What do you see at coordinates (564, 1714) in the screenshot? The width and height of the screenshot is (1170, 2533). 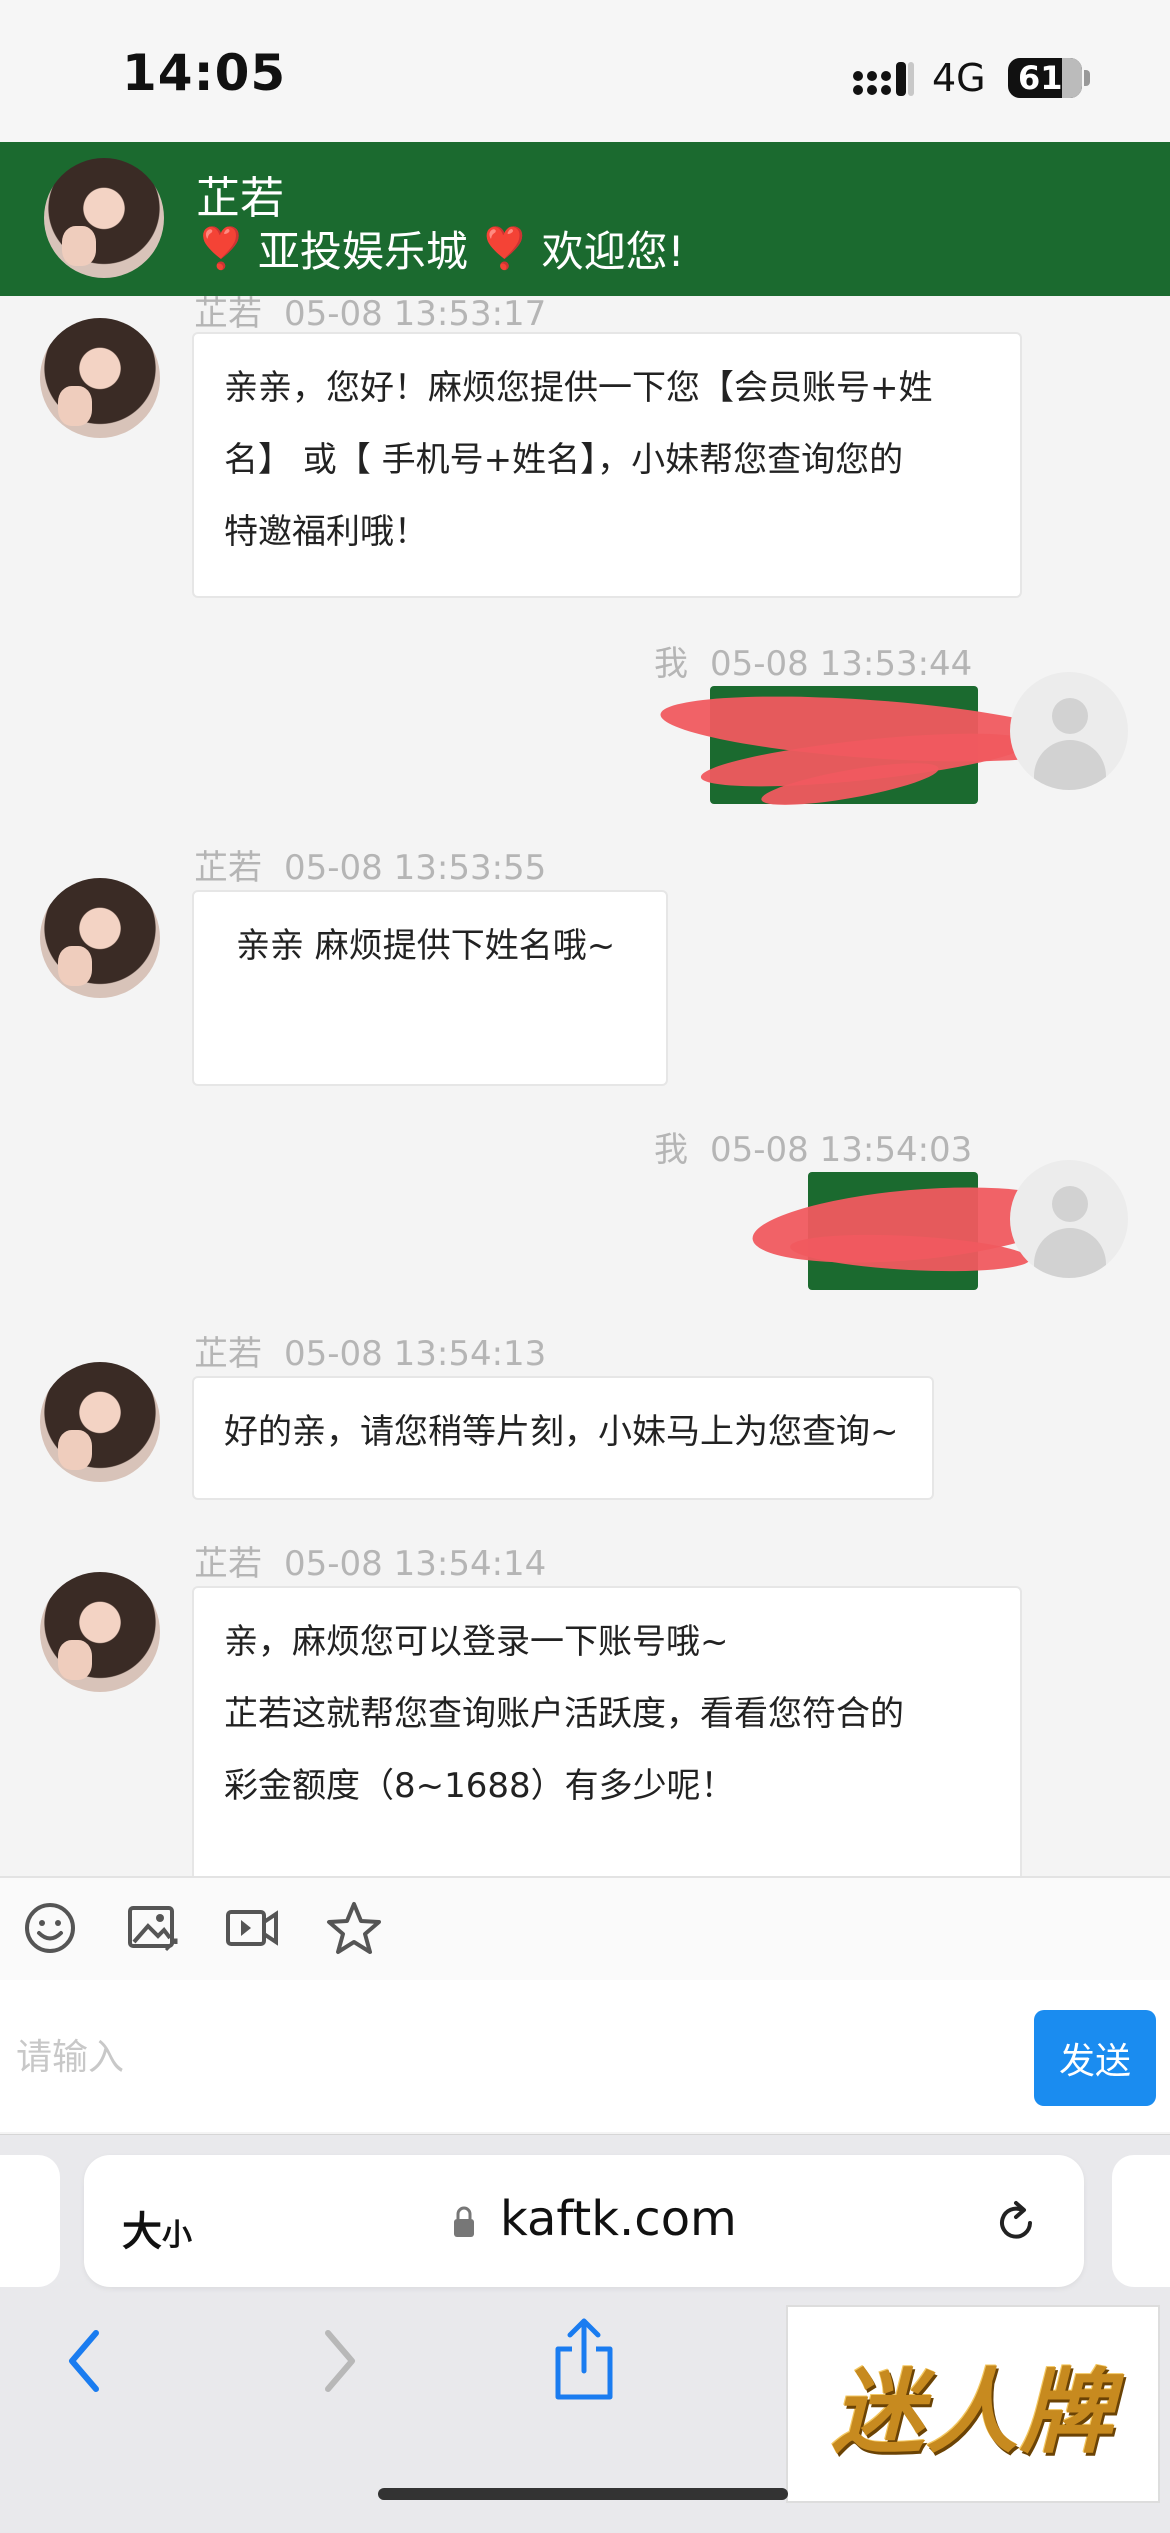 I see `message-line: 芷若这就帮您查询账户活跃度，看看您符合的` at bounding box center [564, 1714].